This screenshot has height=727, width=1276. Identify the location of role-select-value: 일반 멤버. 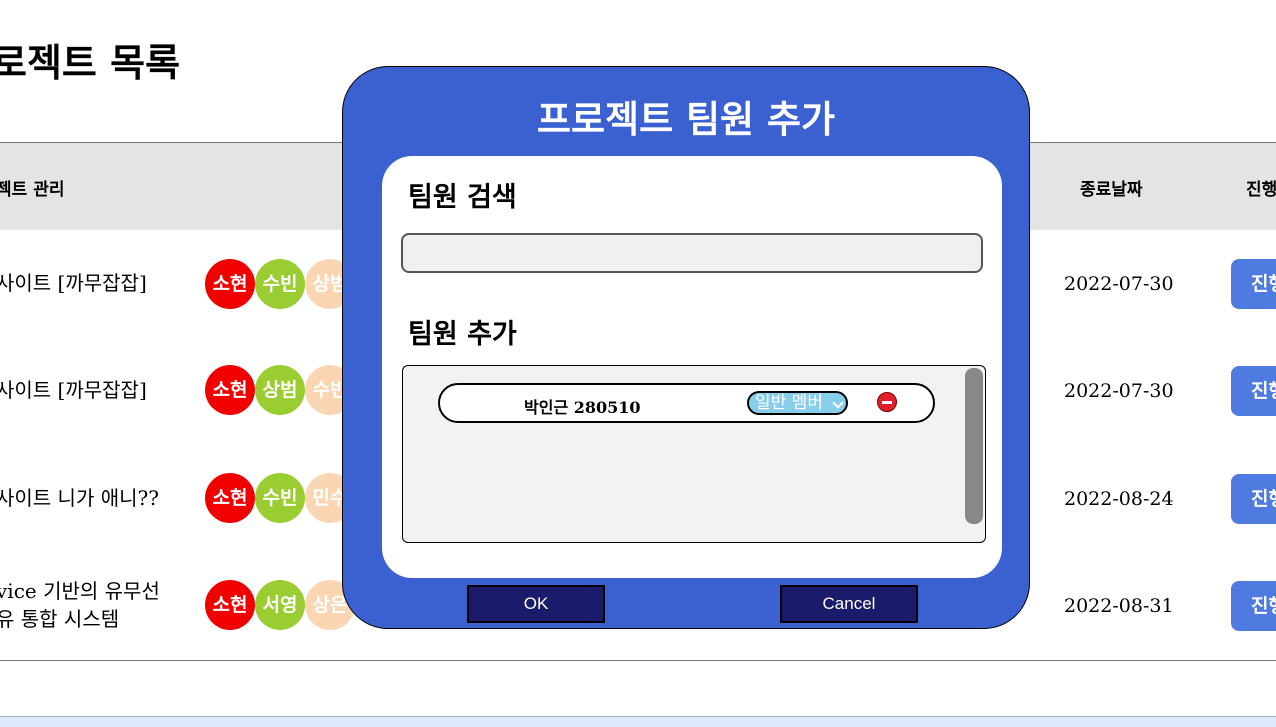
(789, 403).